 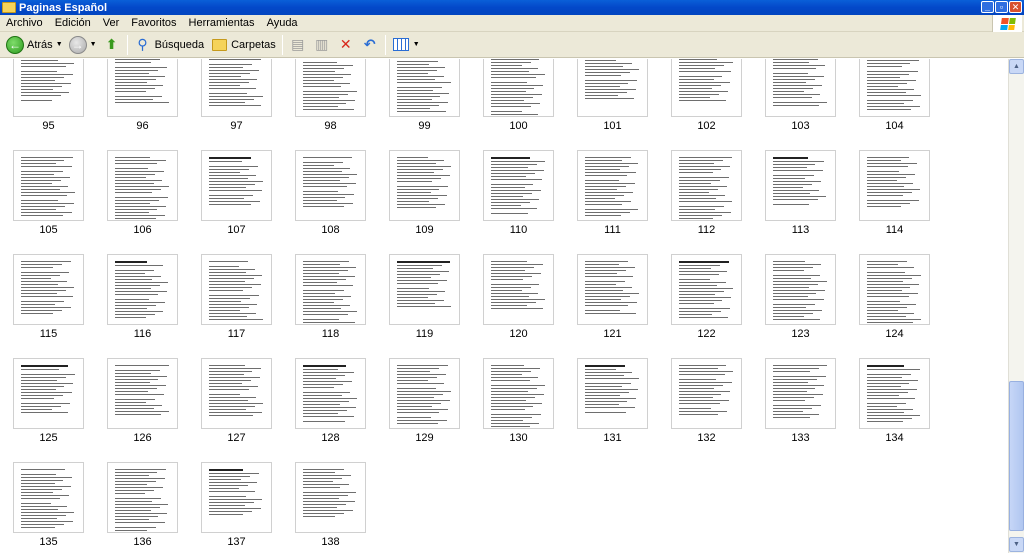 What do you see at coordinates (800, 126) in the screenshot?
I see `thumbnail-label: 103` at bounding box center [800, 126].